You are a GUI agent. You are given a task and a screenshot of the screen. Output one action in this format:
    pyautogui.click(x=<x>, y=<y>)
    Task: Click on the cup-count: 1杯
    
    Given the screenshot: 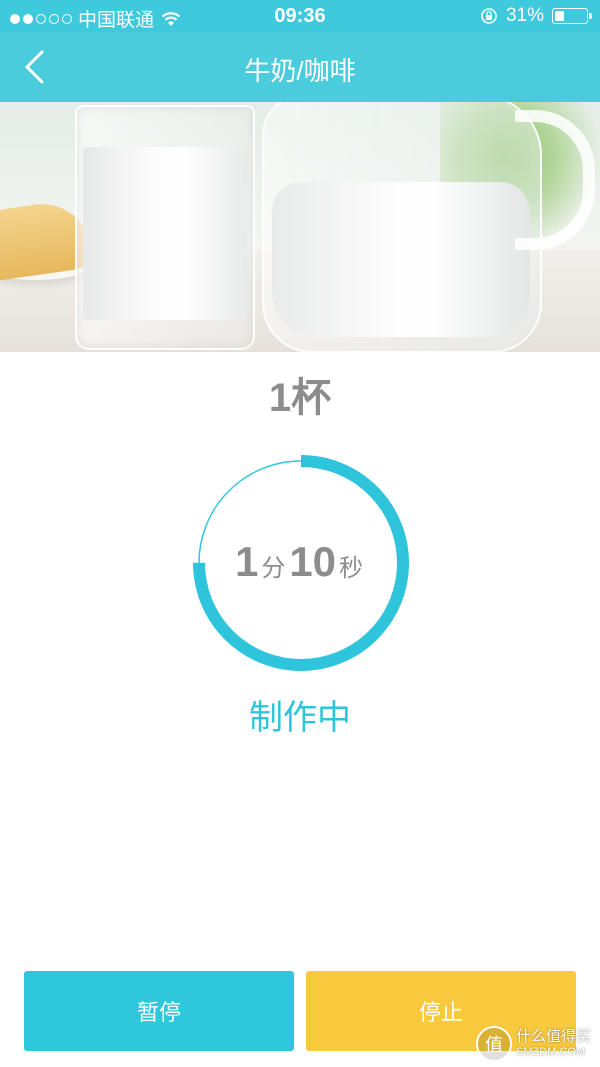 What is the action you would take?
    pyautogui.click(x=300, y=394)
    